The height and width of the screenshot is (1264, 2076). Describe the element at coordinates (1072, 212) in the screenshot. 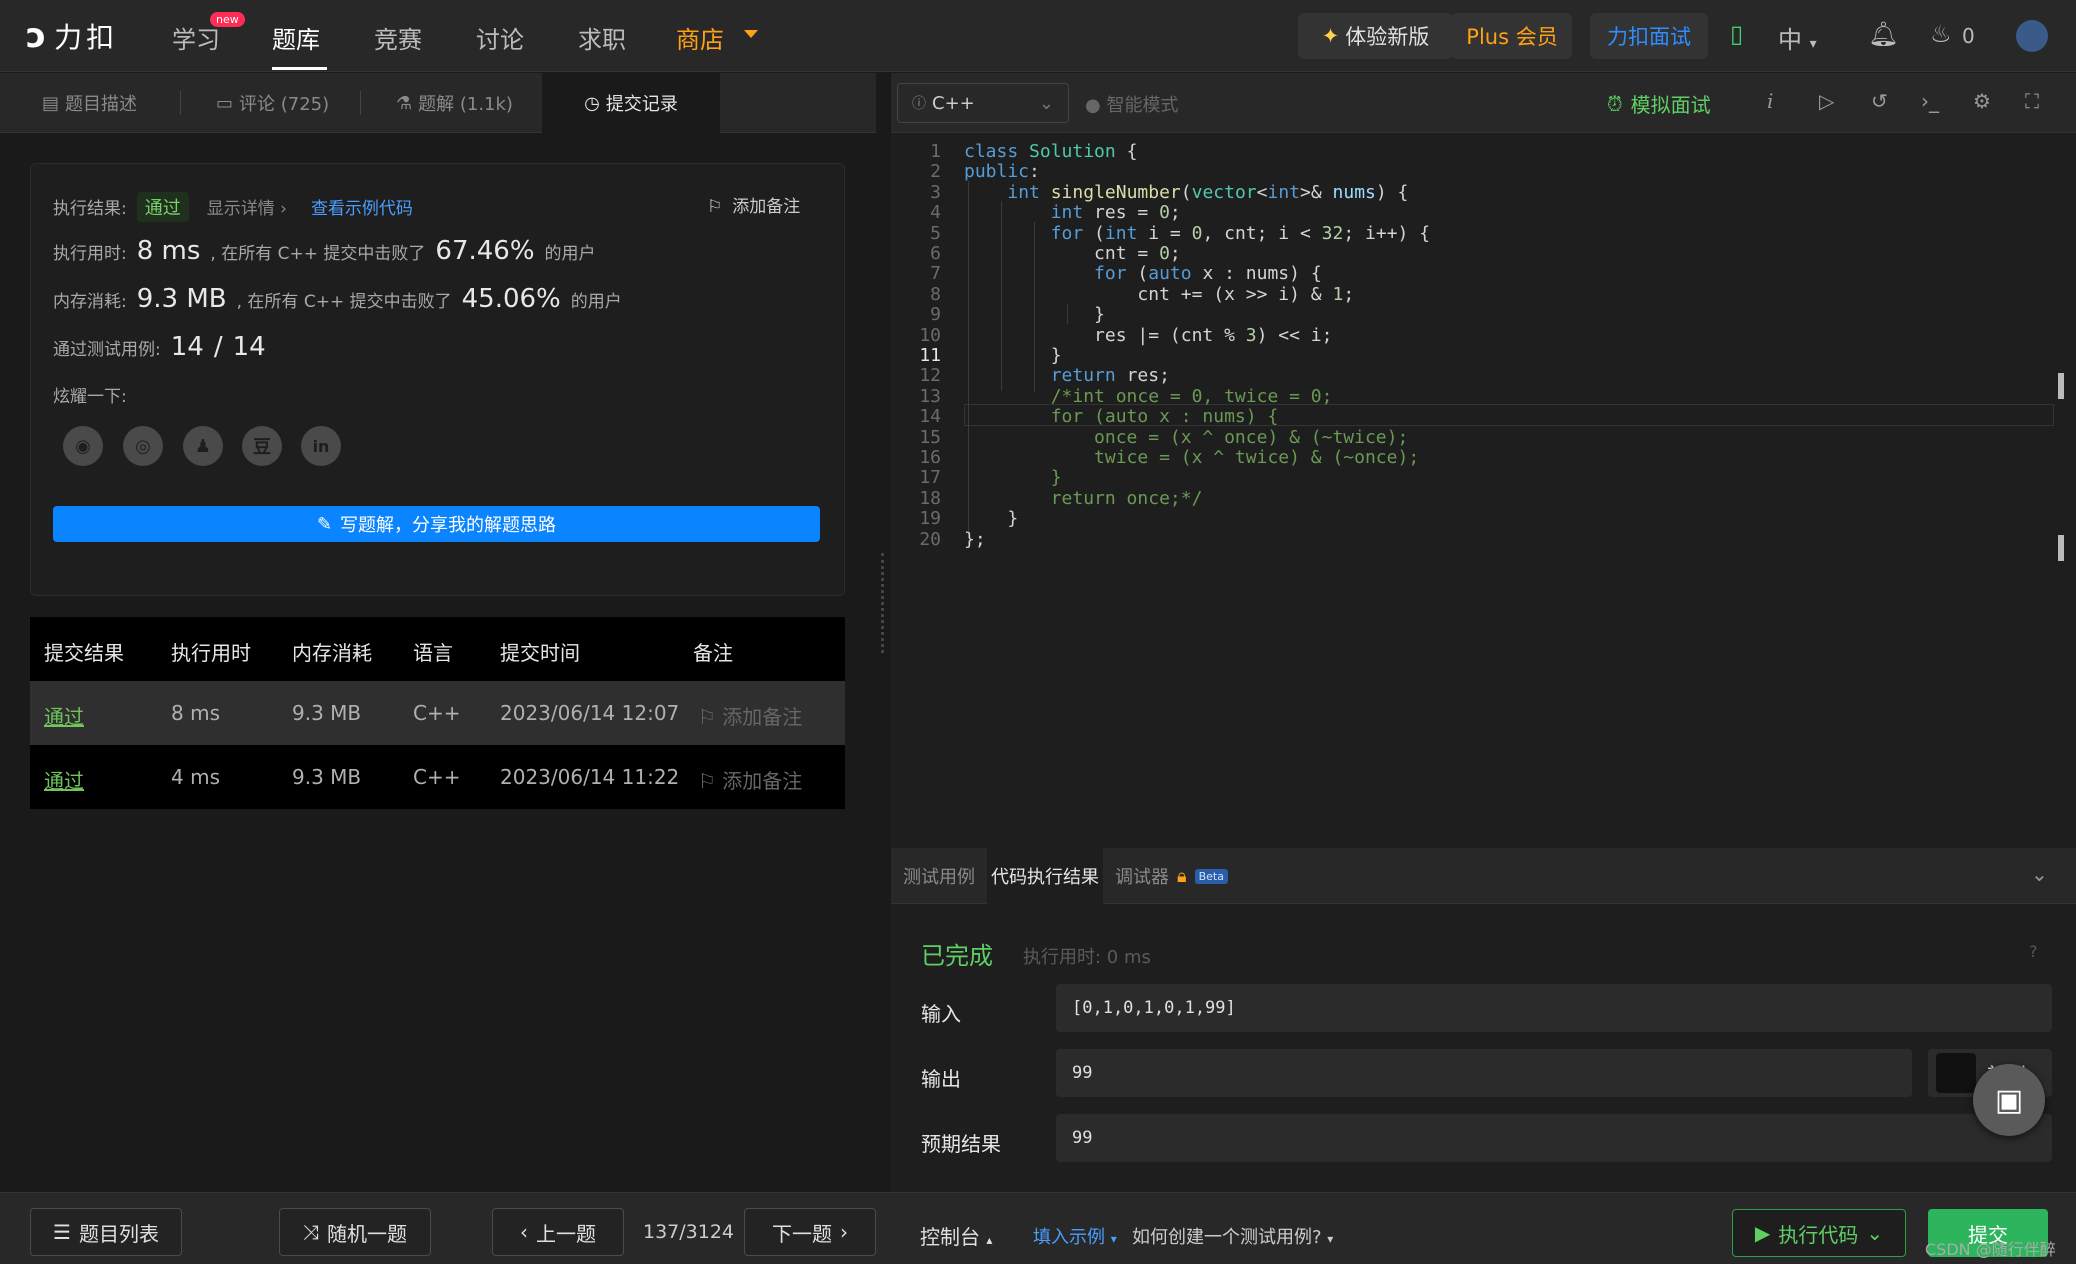

I see `code-line: int res = 0;` at that location.